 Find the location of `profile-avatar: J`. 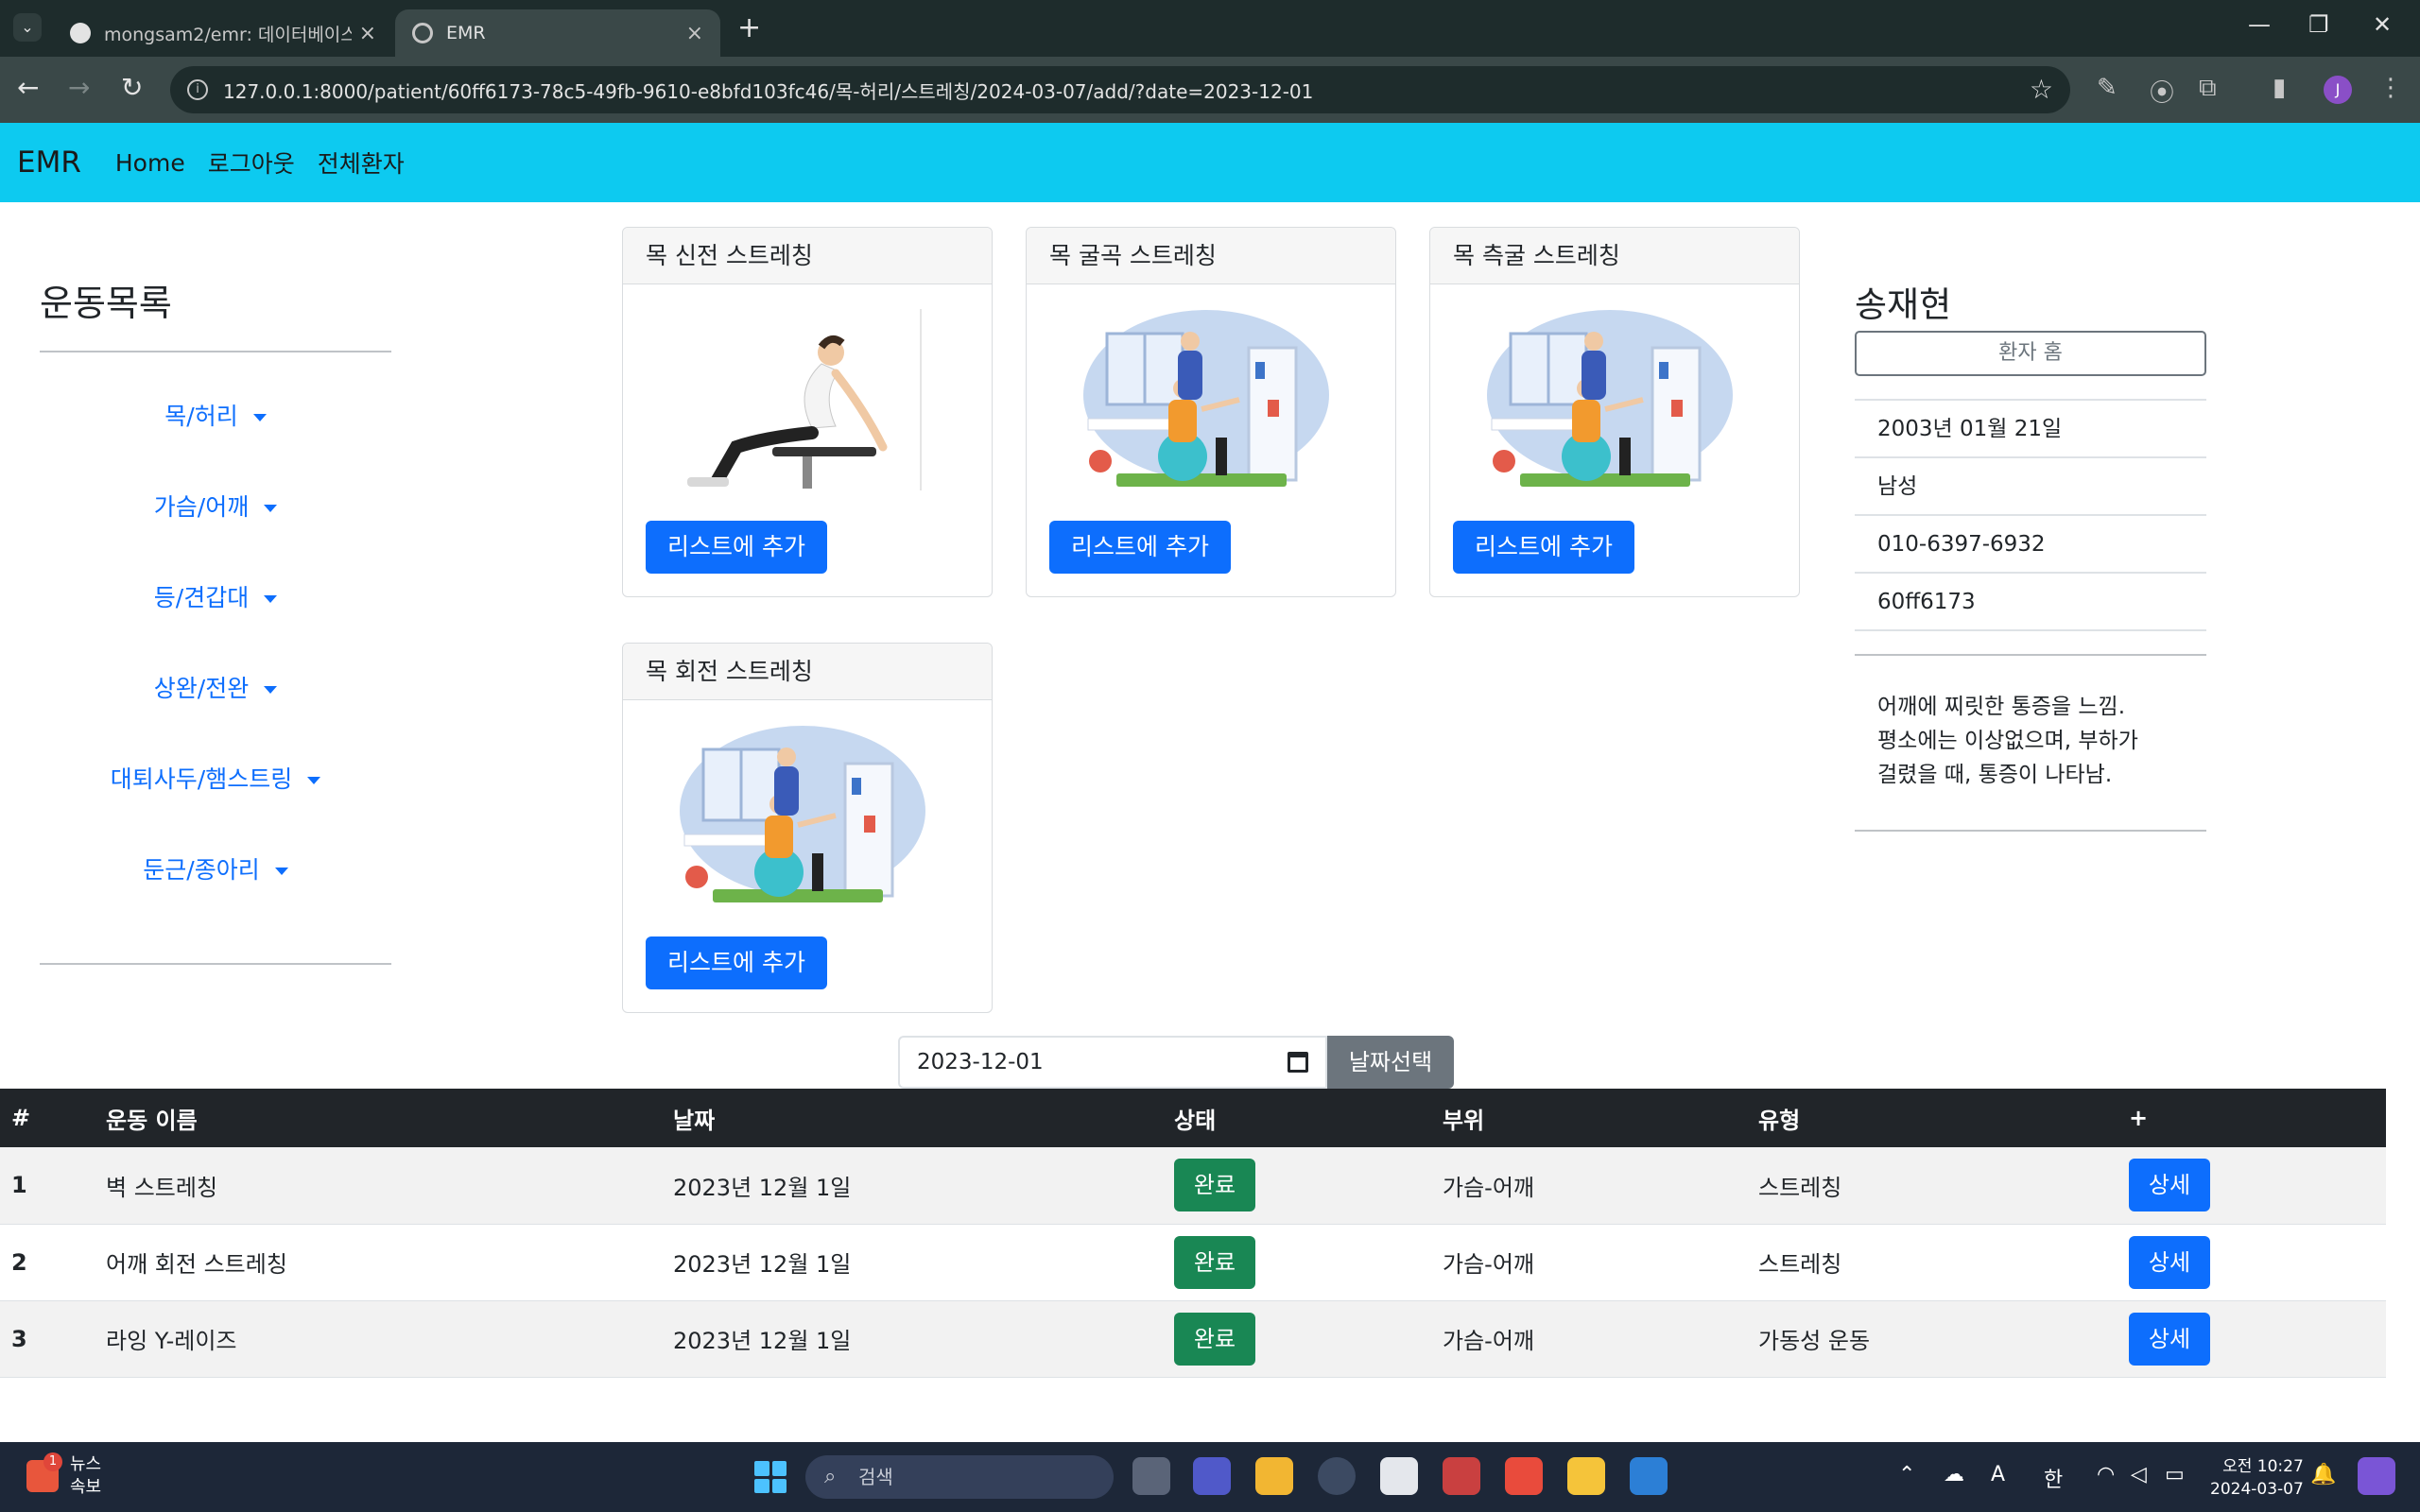

profile-avatar: J is located at coordinates (2338, 90).